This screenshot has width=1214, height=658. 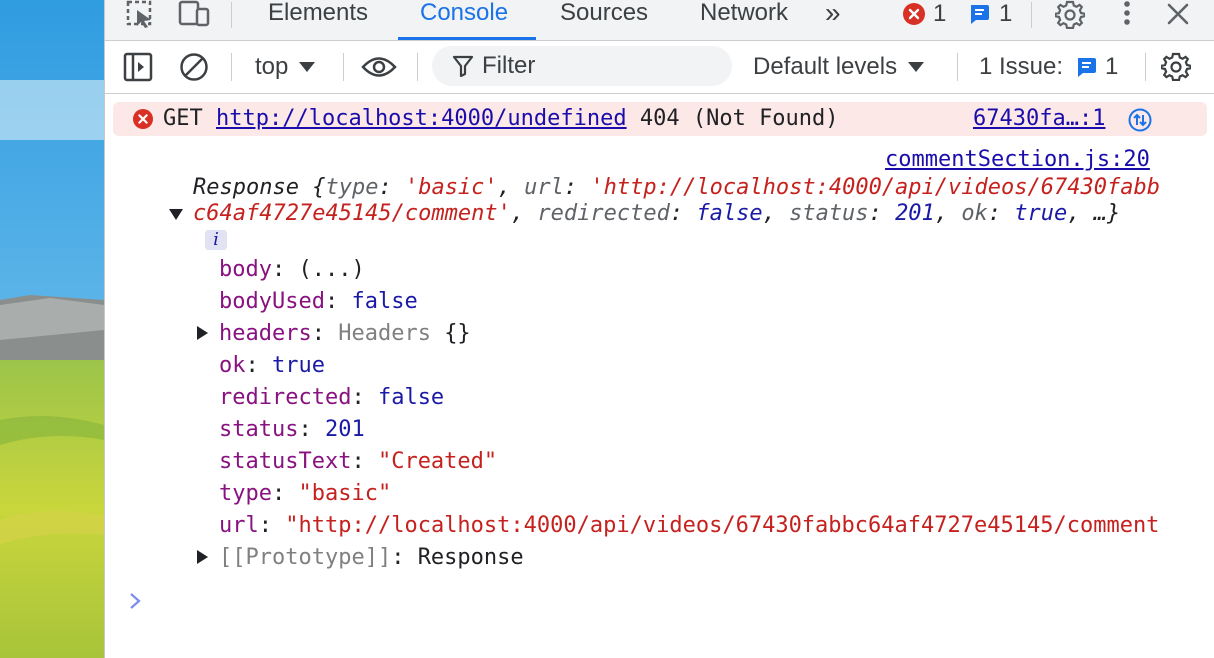 I want to click on property-row: headers: Headers {}, so click(x=345, y=334).